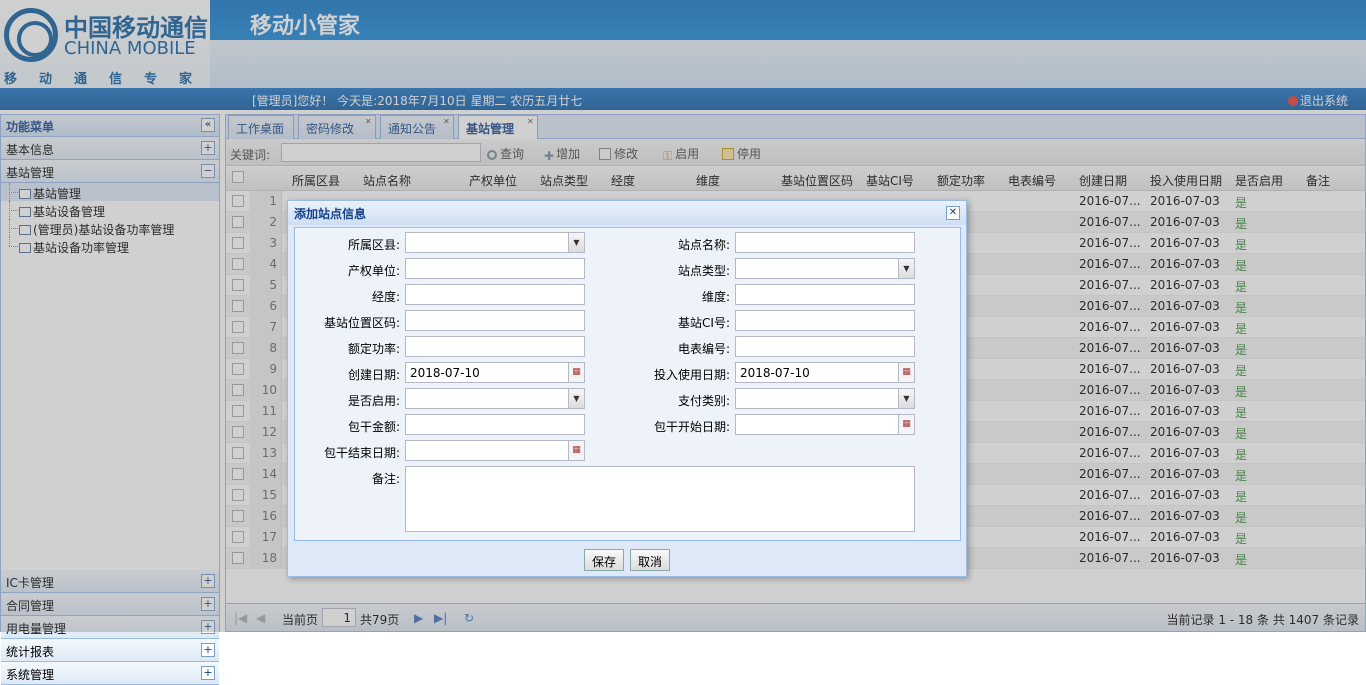 This screenshot has height=685, width=1366. Describe the element at coordinates (825, 320) in the screenshot. I see `ci-input` at that location.